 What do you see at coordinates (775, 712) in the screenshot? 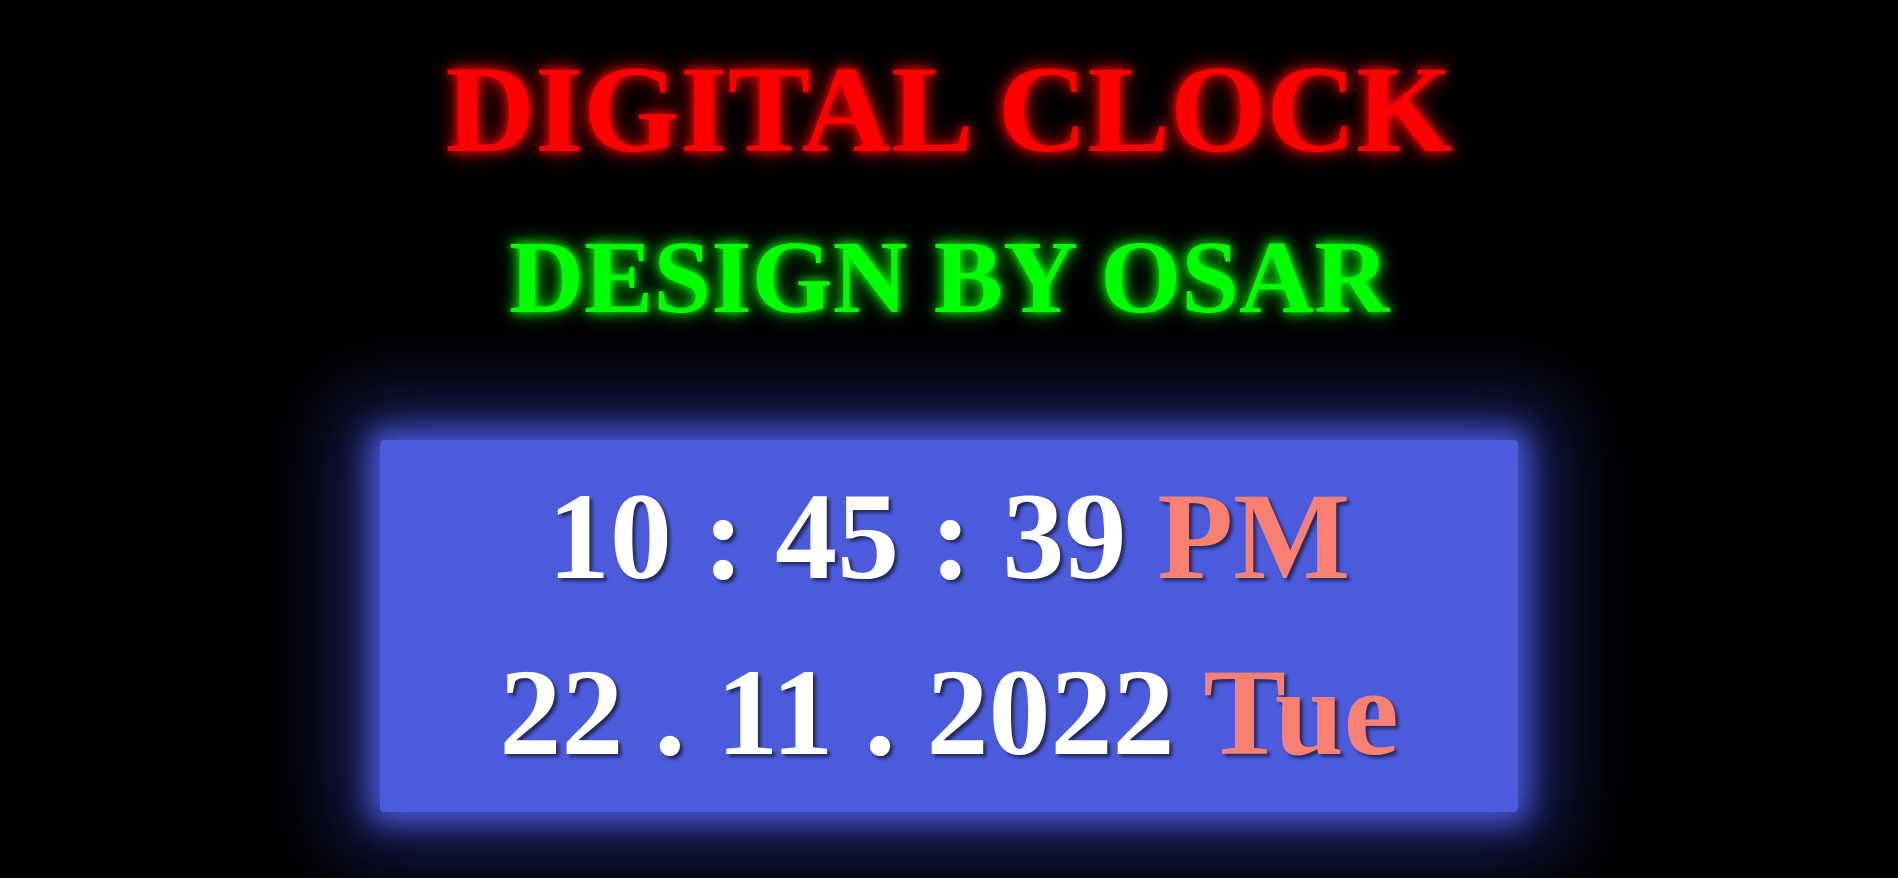
I see `month-value: 11` at bounding box center [775, 712].